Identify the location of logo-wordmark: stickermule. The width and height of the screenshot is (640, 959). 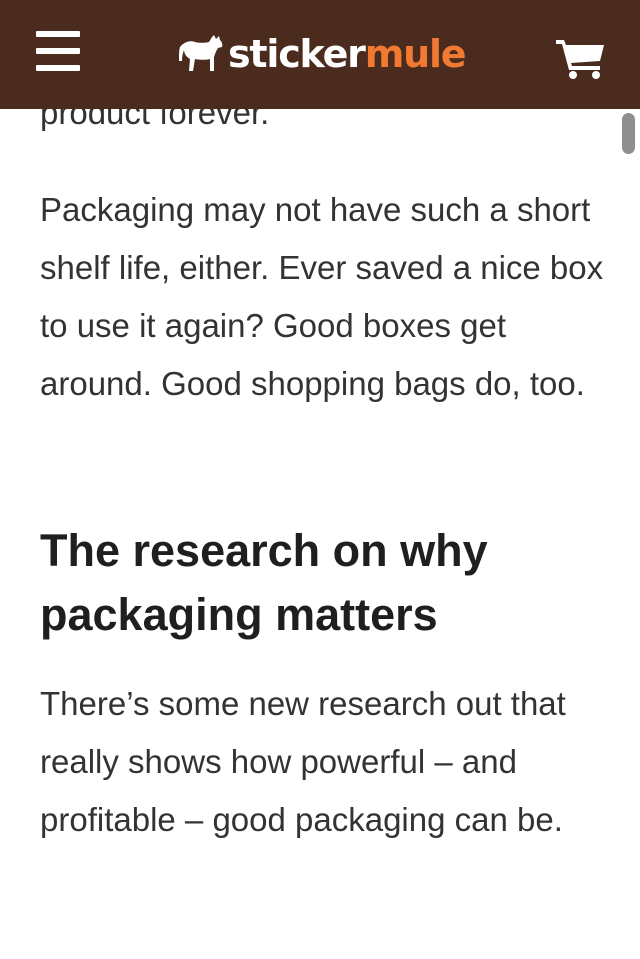
(347, 54).